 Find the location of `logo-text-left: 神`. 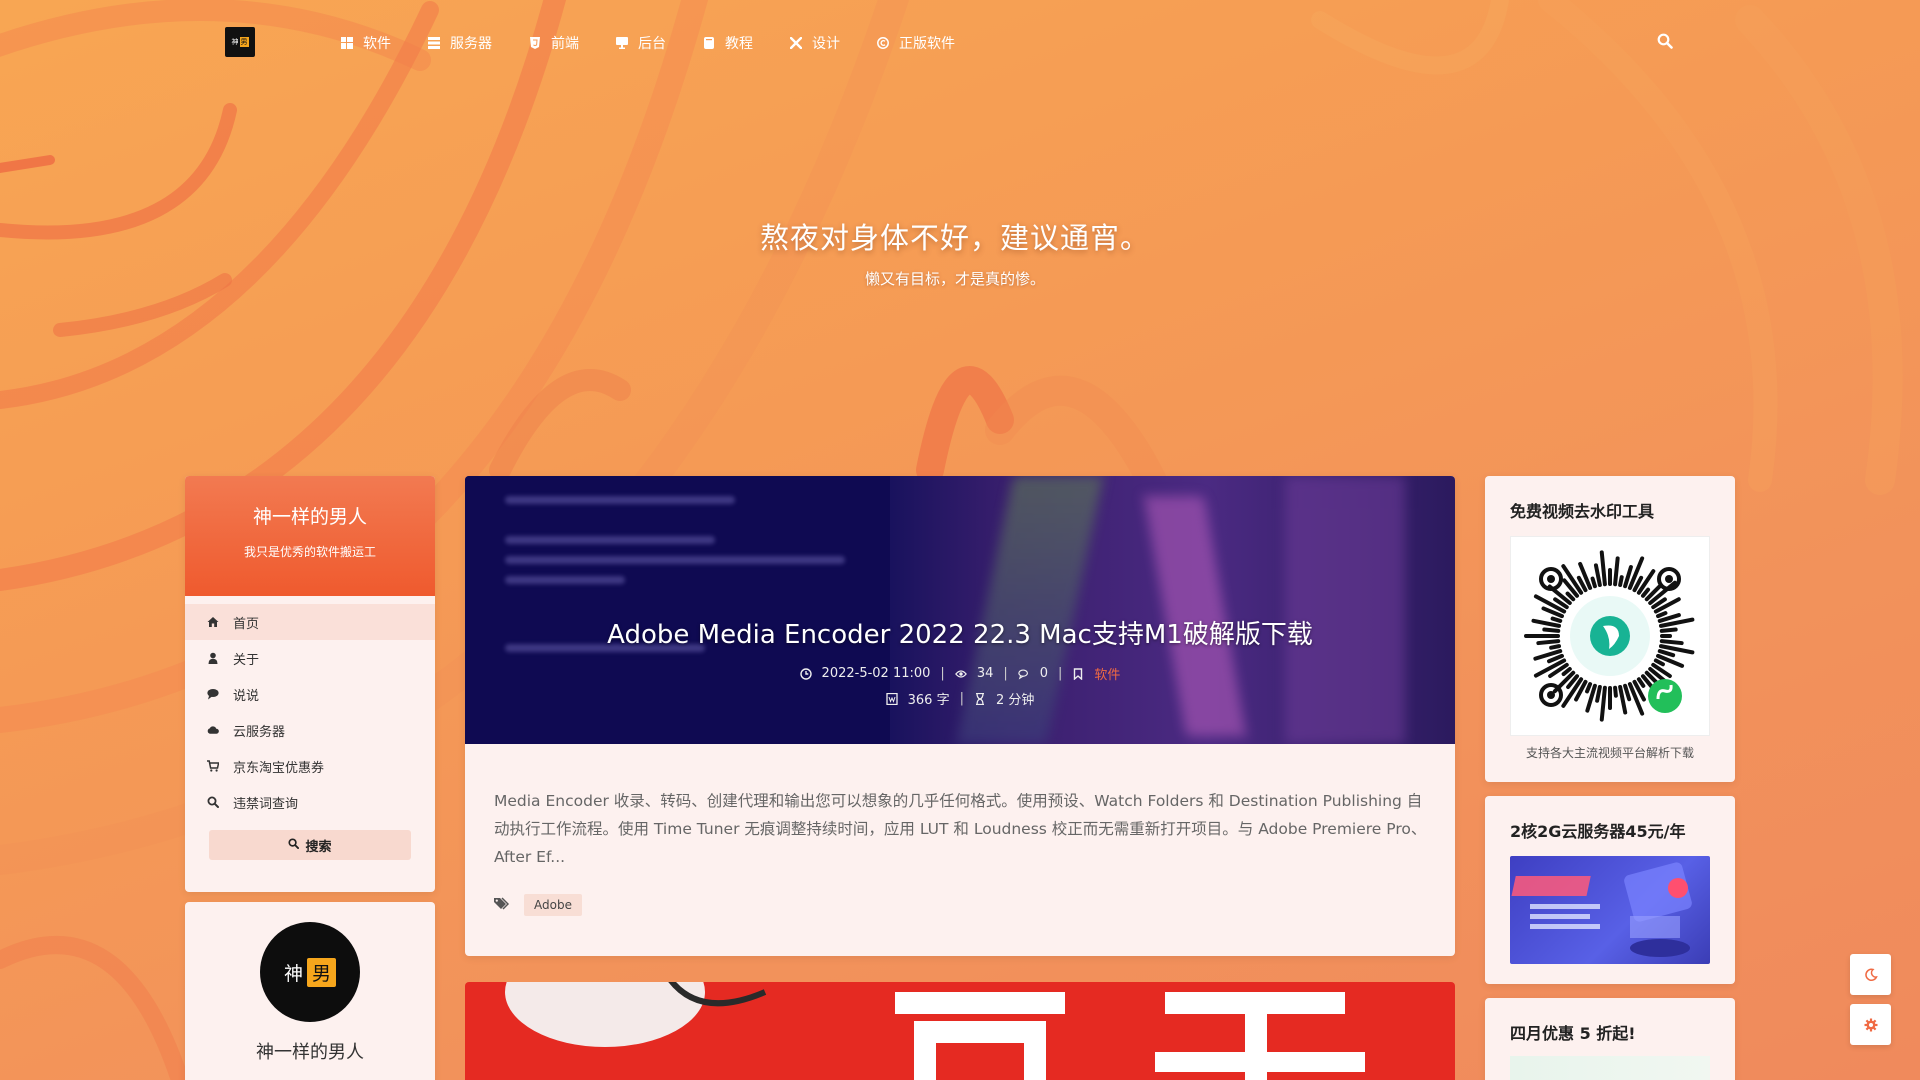

logo-text-left: 神 is located at coordinates (235, 42).